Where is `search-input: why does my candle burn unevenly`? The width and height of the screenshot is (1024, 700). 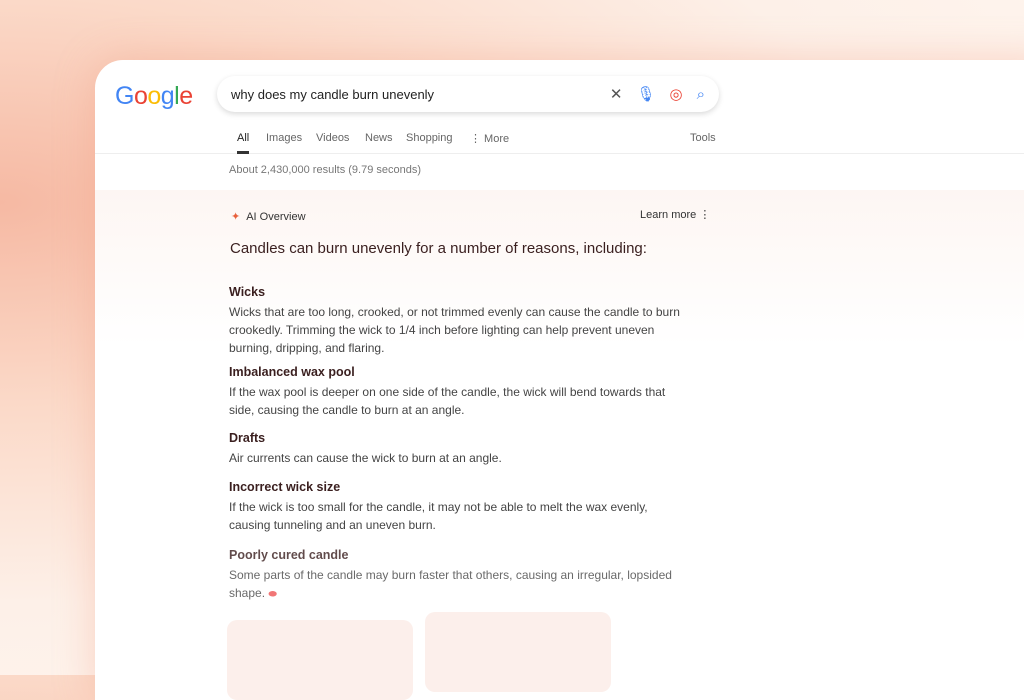 search-input: why does my candle burn unevenly is located at coordinates (413, 94).